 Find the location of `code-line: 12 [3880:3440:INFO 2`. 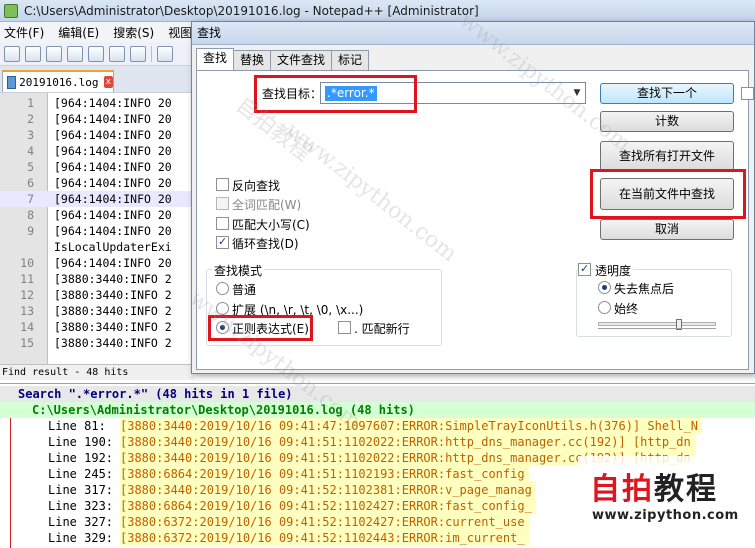

code-line: 12 [3880:3440:INFO 2 is located at coordinates (97, 295).